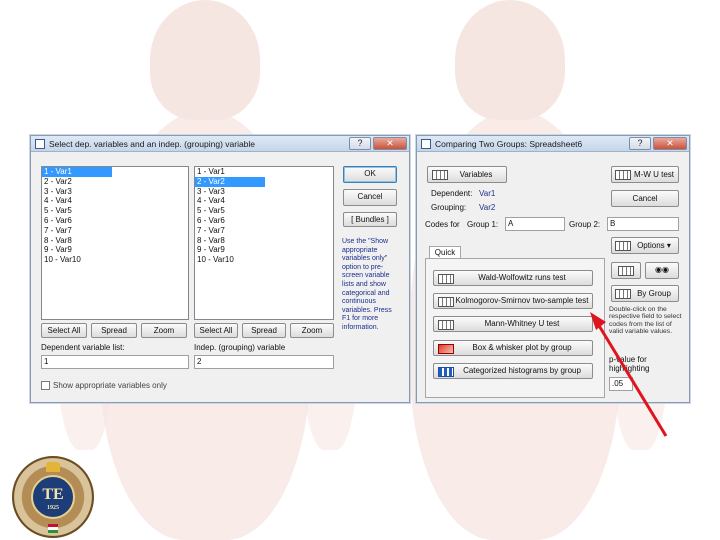  Describe the element at coordinates (426, 144) in the screenshot. I see `chart-app-icon` at that location.